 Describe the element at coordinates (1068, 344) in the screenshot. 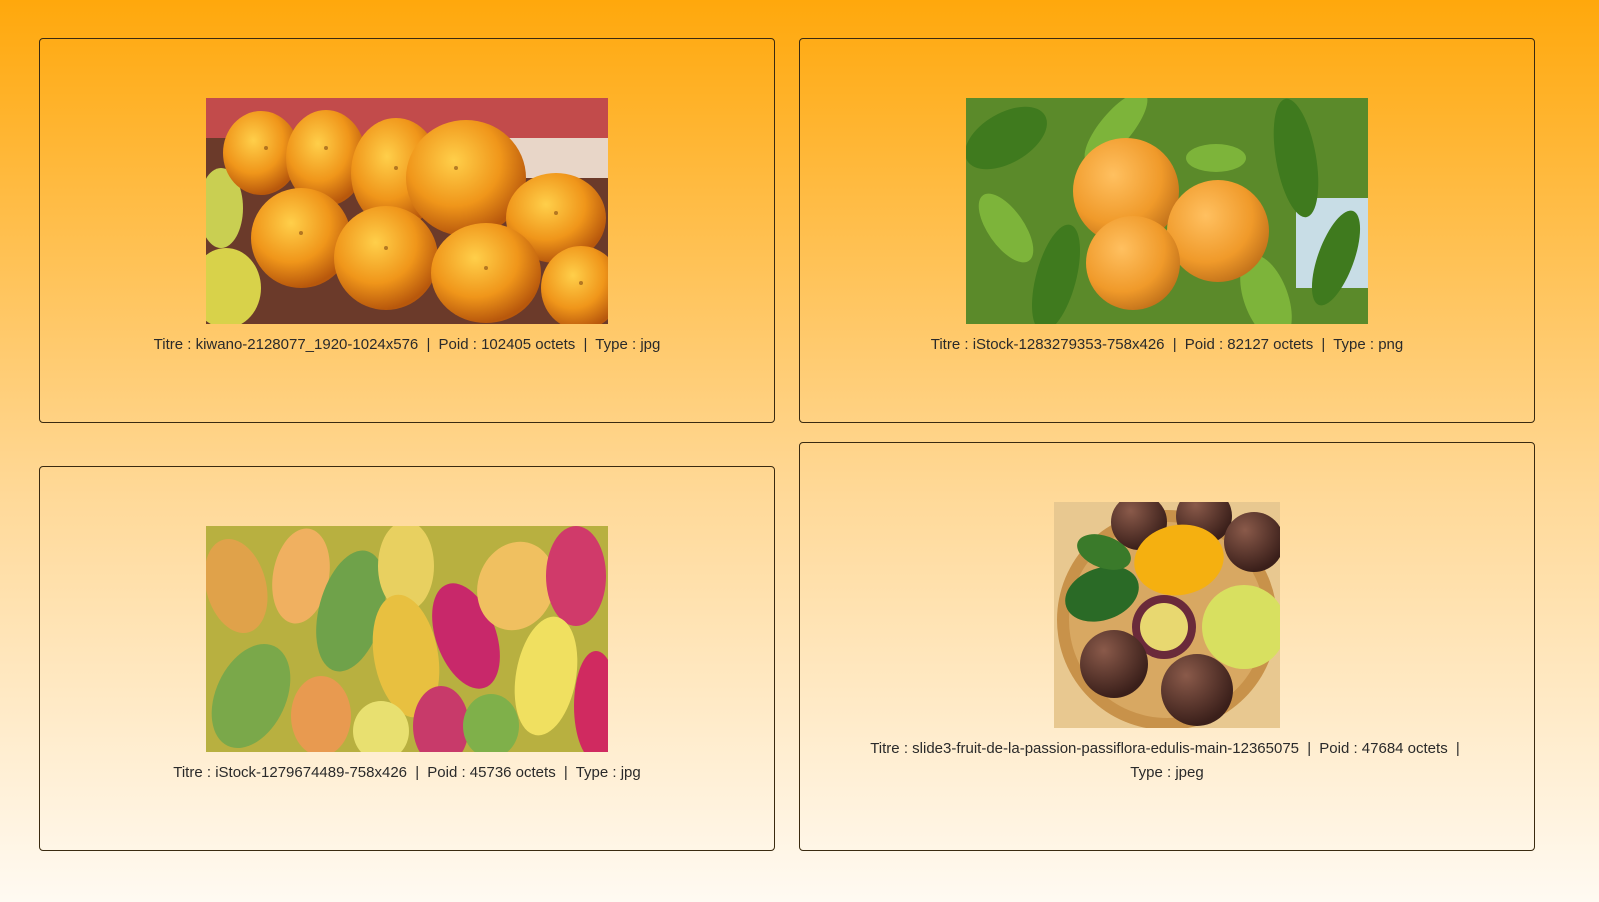

I see `image-title: iStock-1283279353-758x426` at that location.